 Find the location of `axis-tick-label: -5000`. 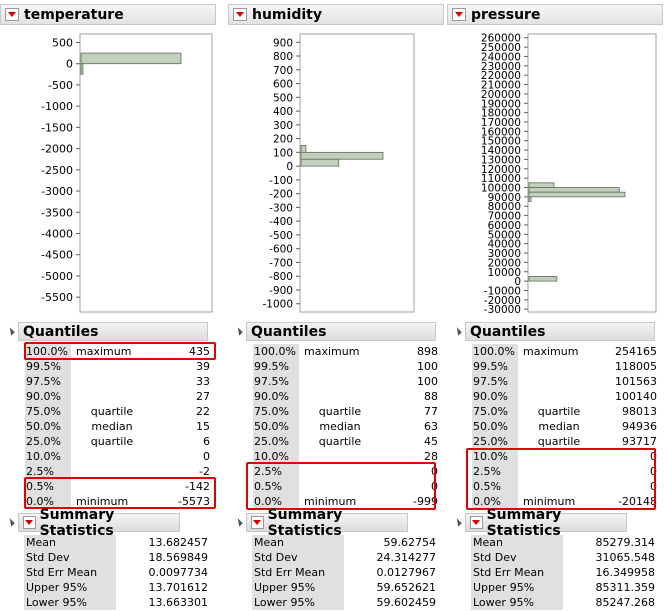

axis-tick-label: -5000 is located at coordinates (57, 276).